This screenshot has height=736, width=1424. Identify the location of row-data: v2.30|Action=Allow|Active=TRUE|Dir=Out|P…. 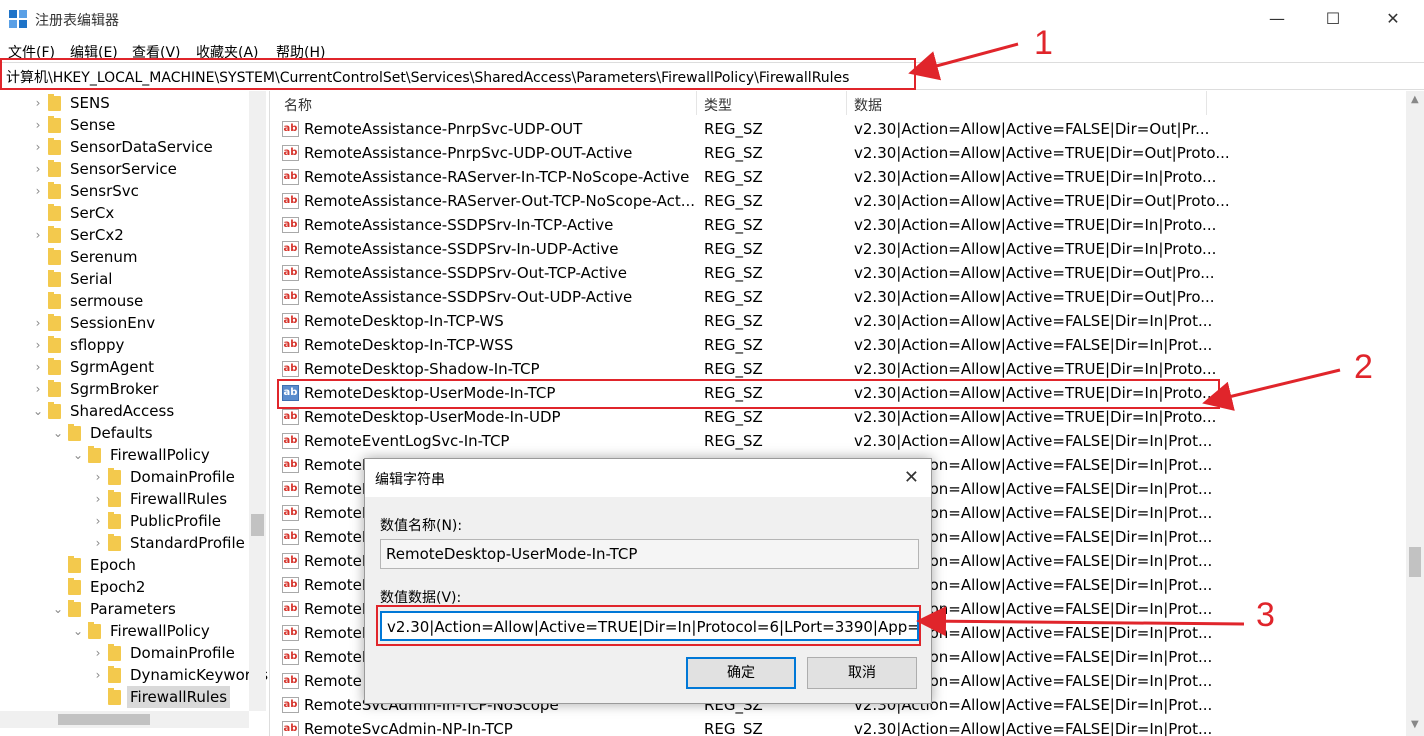
(1034, 297).